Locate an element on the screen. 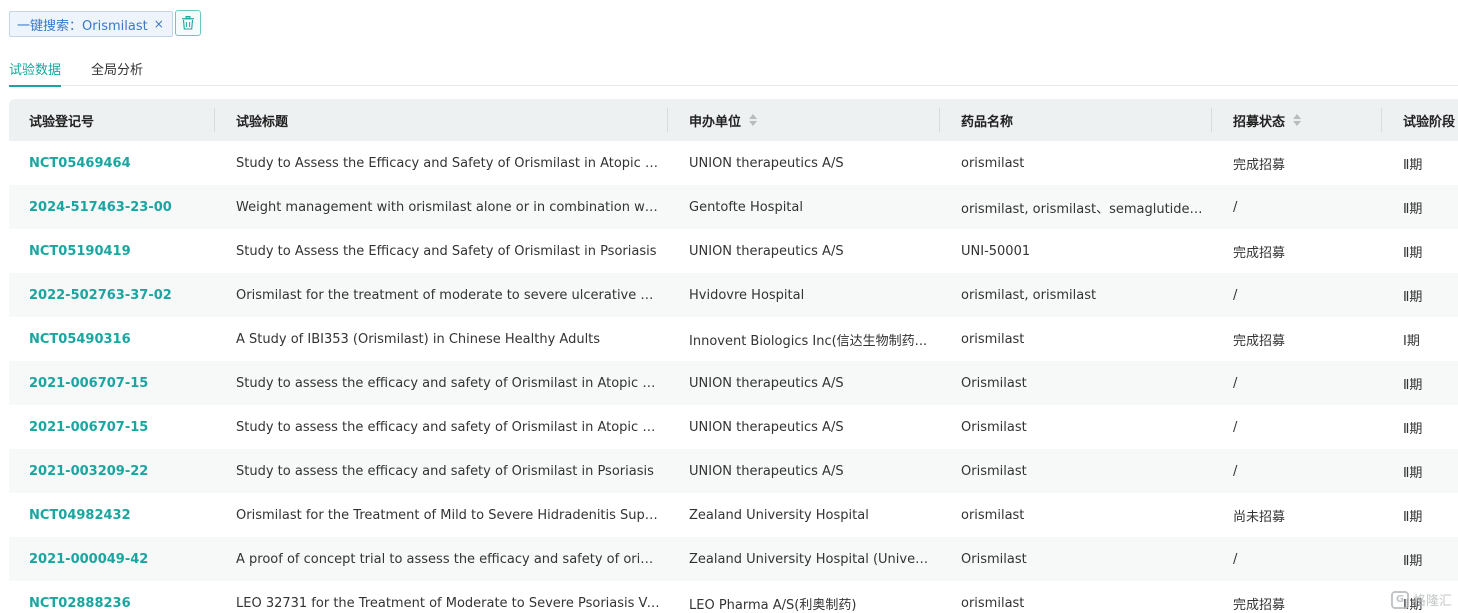  drug-name: orismilast, orismilast is located at coordinates (1029, 295).